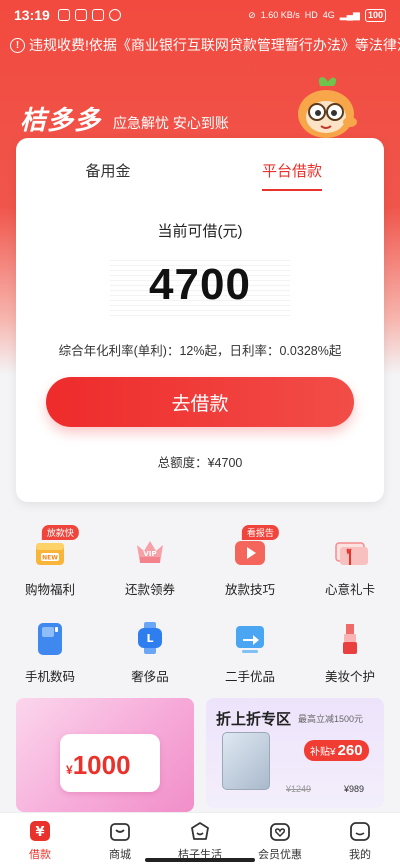 The image size is (400, 866). What do you see at coordinates (120, 855) in the screenshot?
I see `tab-bar-label: 商城` at bounding box center [120, 855].